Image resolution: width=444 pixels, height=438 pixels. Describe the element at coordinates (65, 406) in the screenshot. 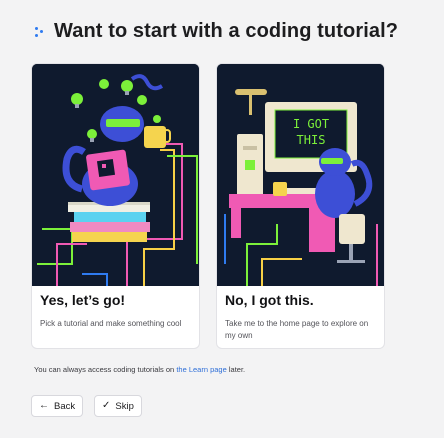

I see `back-button-label: Back` at that location.